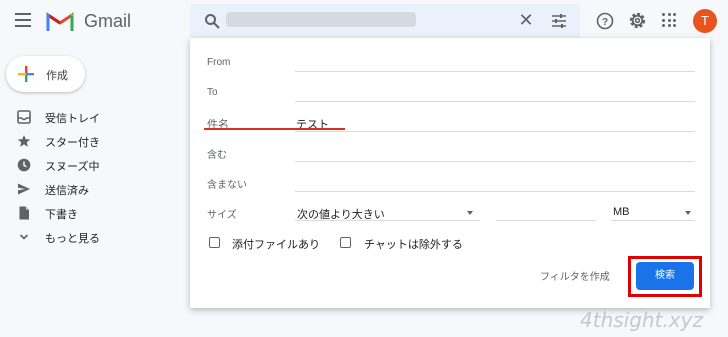 Image resolution: width=728 pixels, height=337 pixels. What do you see at coordinates (526, 20) in the screenshot?
I see `close-icon: ✕` at bounding box center [526, 20].